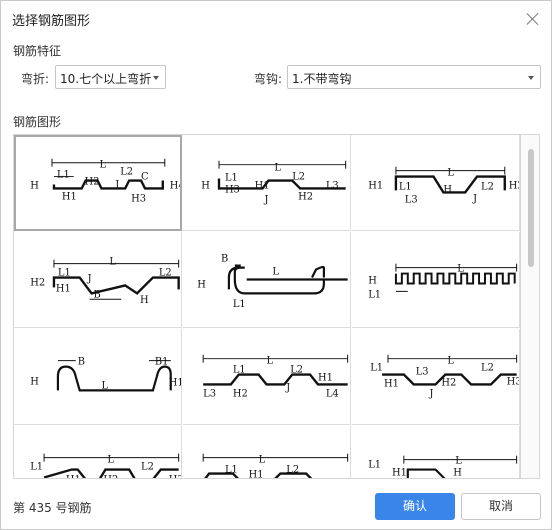 The image size is (552, 530). Describe the element at coordinates (530, 306) in the screenshot. I see `shape-grid-scrollbar` at that location.